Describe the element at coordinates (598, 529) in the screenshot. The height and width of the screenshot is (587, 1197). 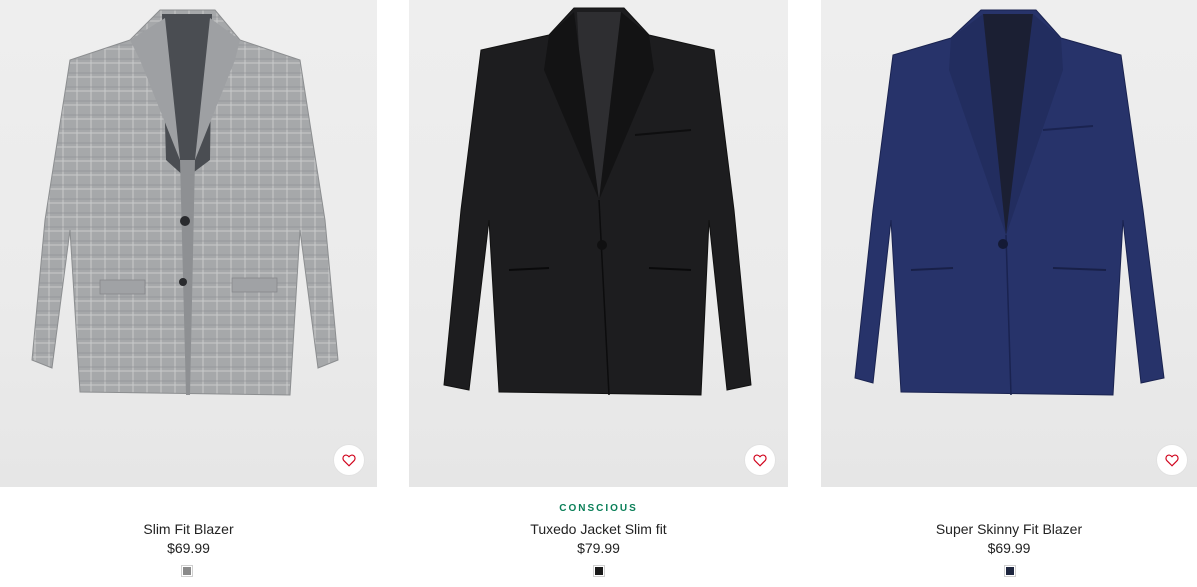
I see `product-title: Tuxedo Jacket Slim fit` at that location.